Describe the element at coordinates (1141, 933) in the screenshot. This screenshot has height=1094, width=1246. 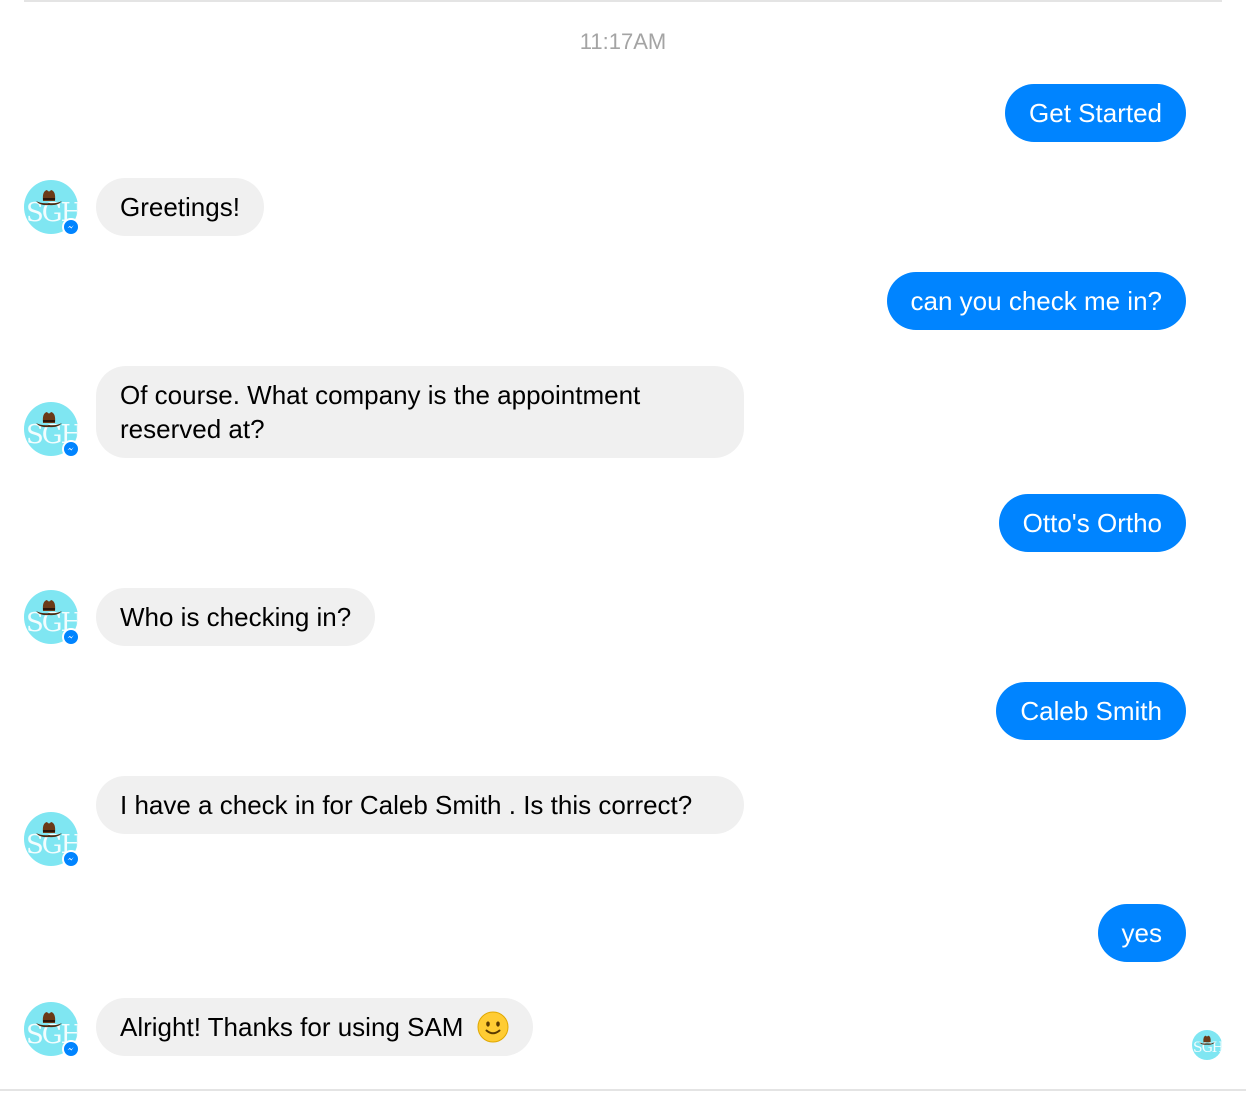
I see `outgoing-message-bubble: yes` at that location.